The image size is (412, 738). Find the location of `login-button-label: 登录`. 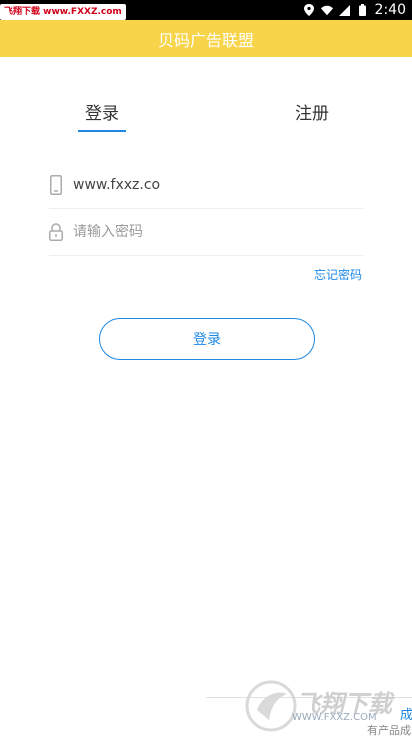

login-button-label: 登录 is located at coordinates (207, 340).